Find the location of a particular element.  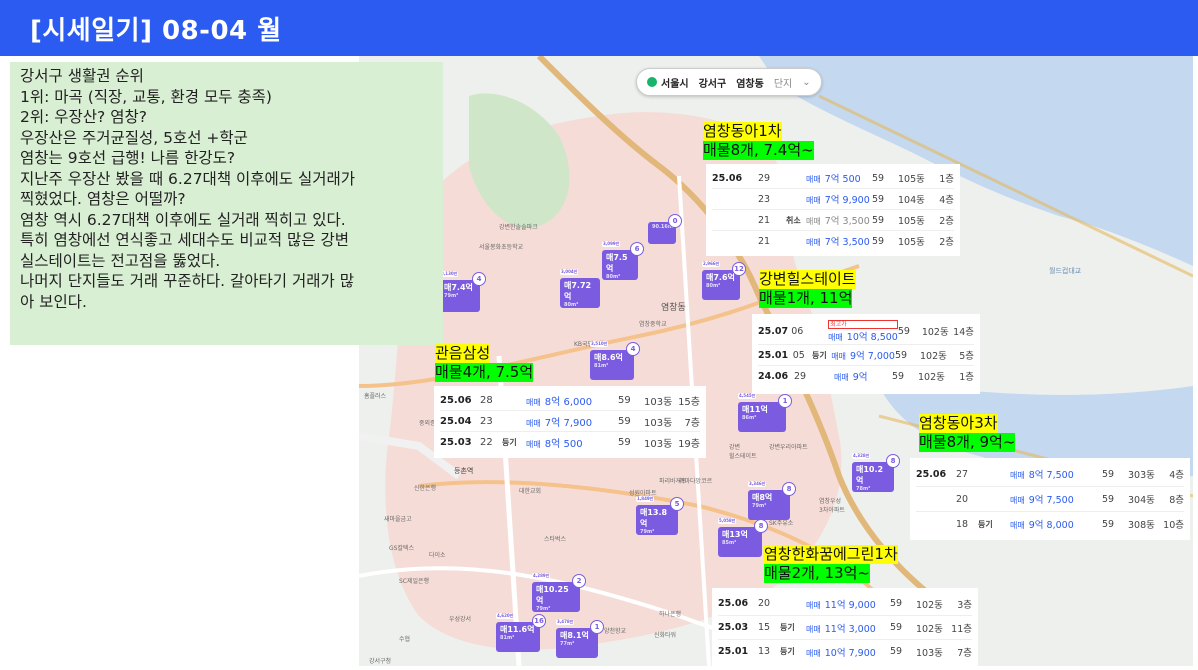

place-label: GS칼텍스 is located at coordinates (402, 548).